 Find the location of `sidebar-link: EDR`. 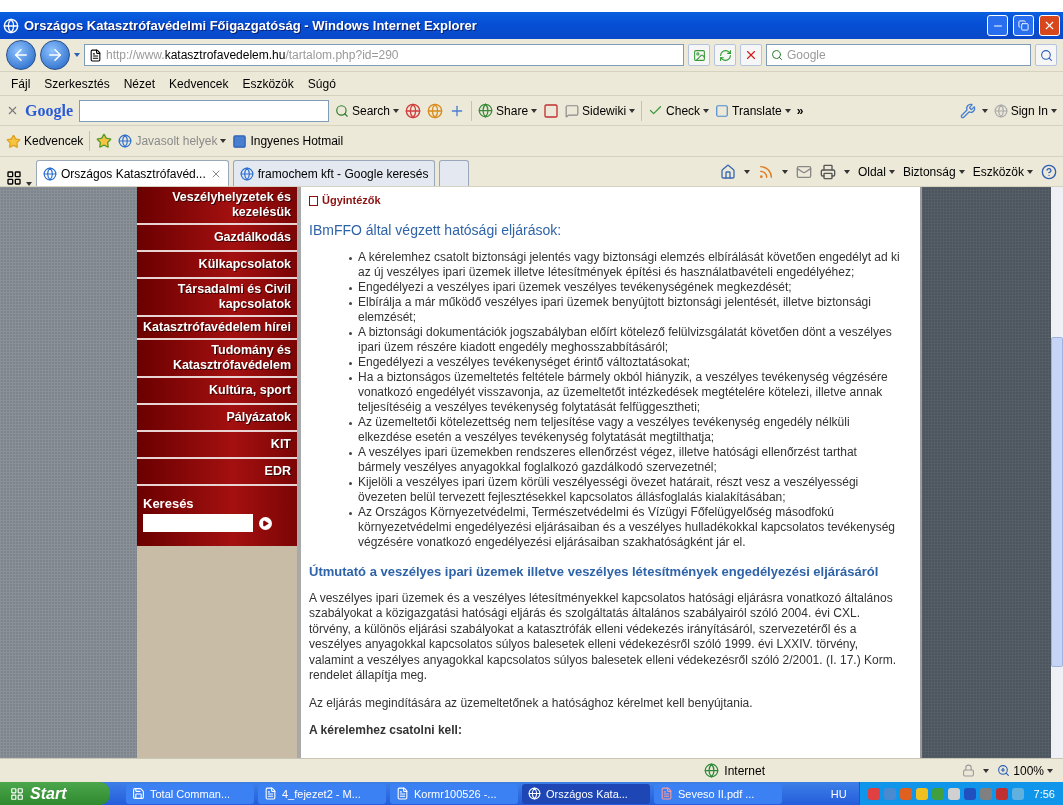

sidebar-link: EDR is located at coordinates (217, 472).